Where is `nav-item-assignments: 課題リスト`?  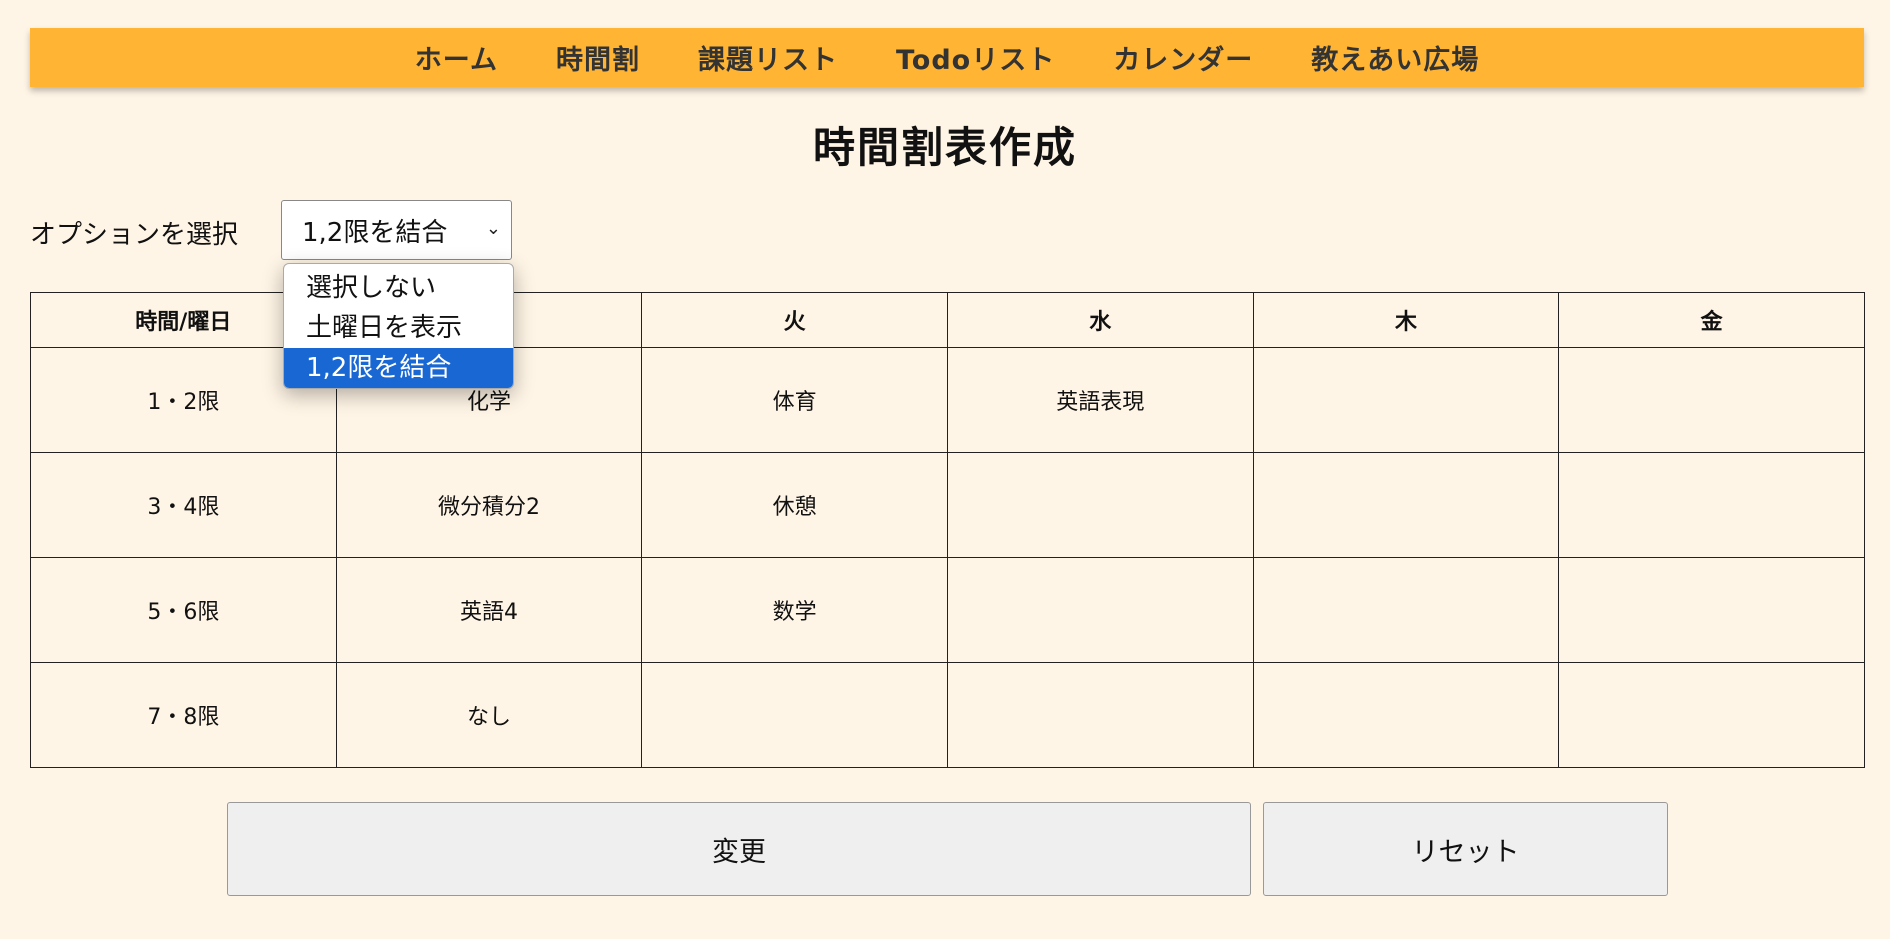
nav-item-assignments: 課題リスト is located at coordinates (768, 57).